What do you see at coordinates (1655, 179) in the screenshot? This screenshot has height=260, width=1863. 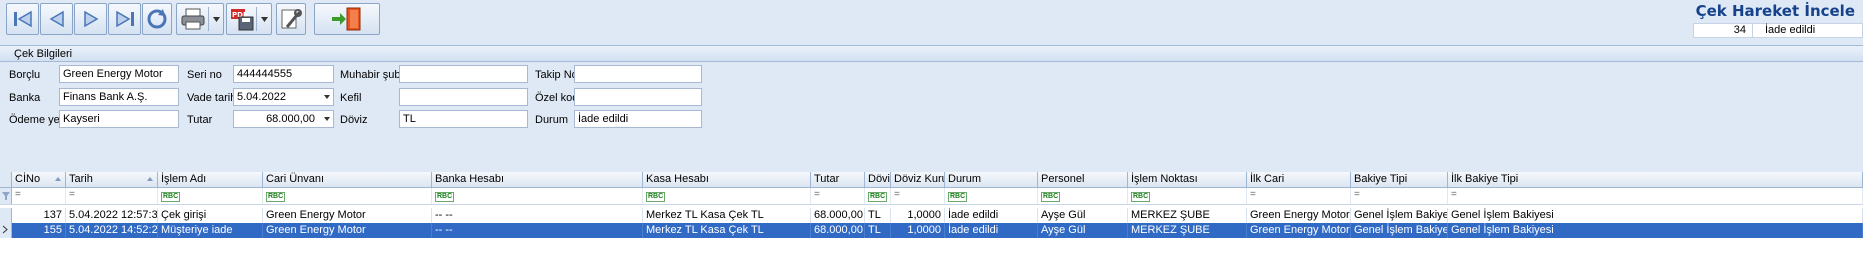 I see `column-header-ilk-bakiye-tipi: İlk Bakiye Tipi` at bounding box center [1655, 179].